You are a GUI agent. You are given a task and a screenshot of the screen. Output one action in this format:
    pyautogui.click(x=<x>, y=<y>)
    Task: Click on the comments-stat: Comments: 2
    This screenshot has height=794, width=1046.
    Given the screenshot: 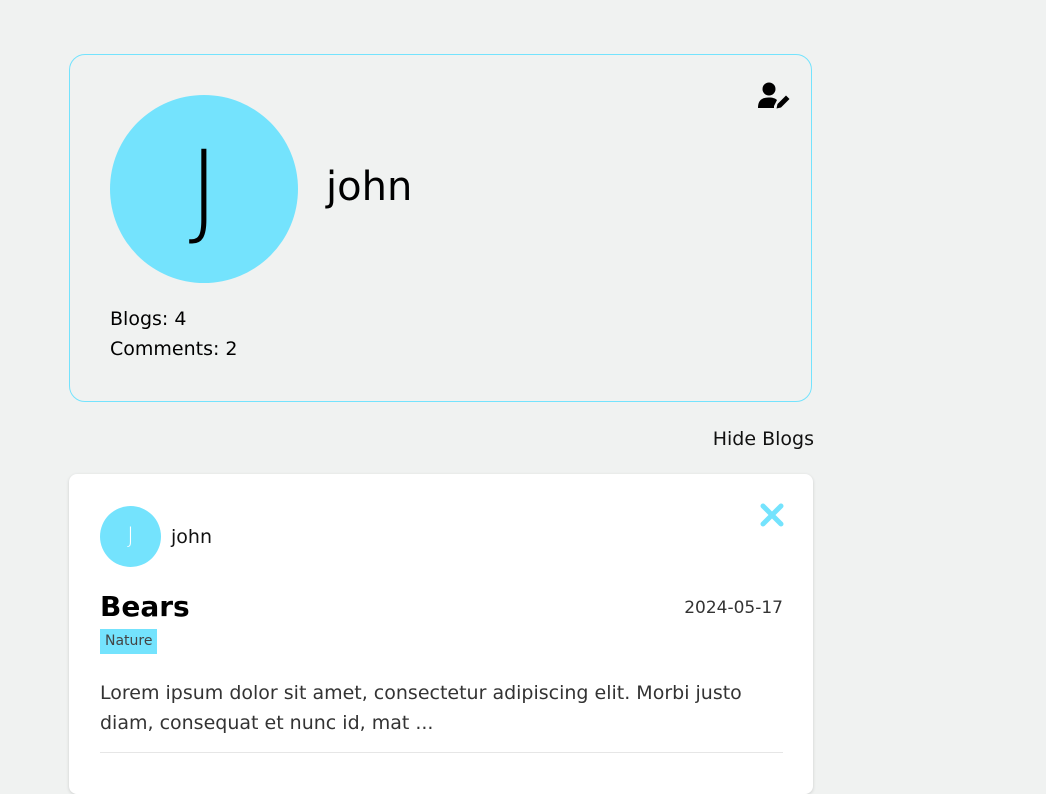 What is the action you would take?
    pyautogui.click(x=173, y=349)
    